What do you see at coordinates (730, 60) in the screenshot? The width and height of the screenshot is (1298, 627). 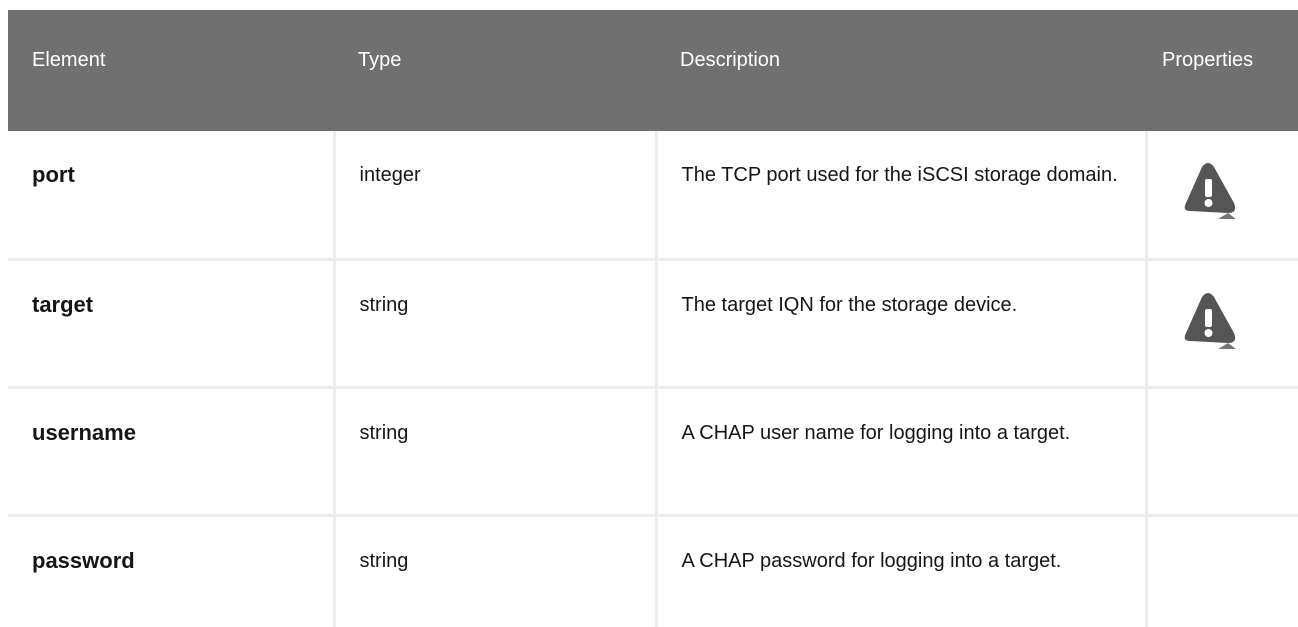 I see `header-description: Description` at bounding box center [730, 60].